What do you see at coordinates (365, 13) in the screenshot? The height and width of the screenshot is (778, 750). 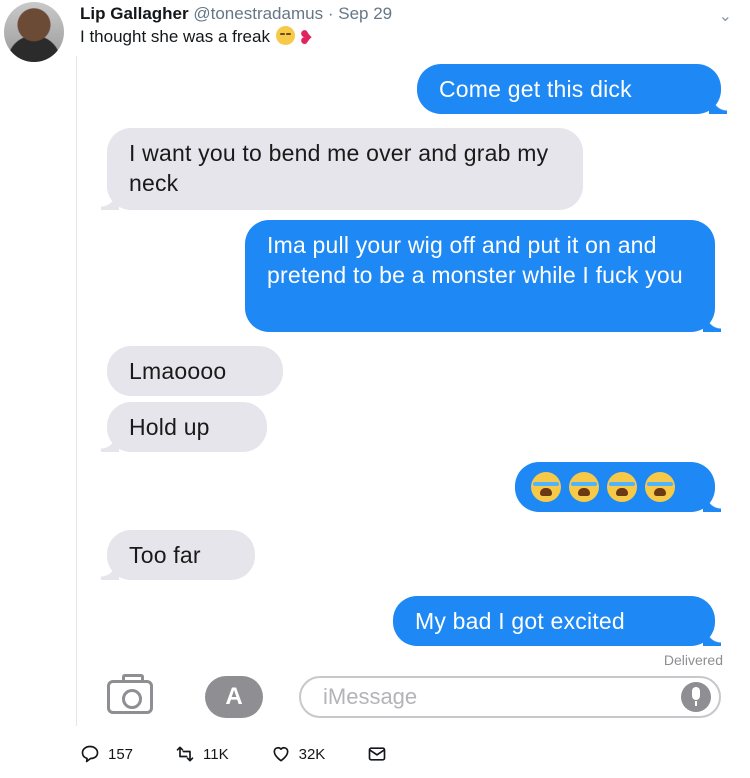 I see `tweet-date: Sep 29` at bounding box center [365, 13].